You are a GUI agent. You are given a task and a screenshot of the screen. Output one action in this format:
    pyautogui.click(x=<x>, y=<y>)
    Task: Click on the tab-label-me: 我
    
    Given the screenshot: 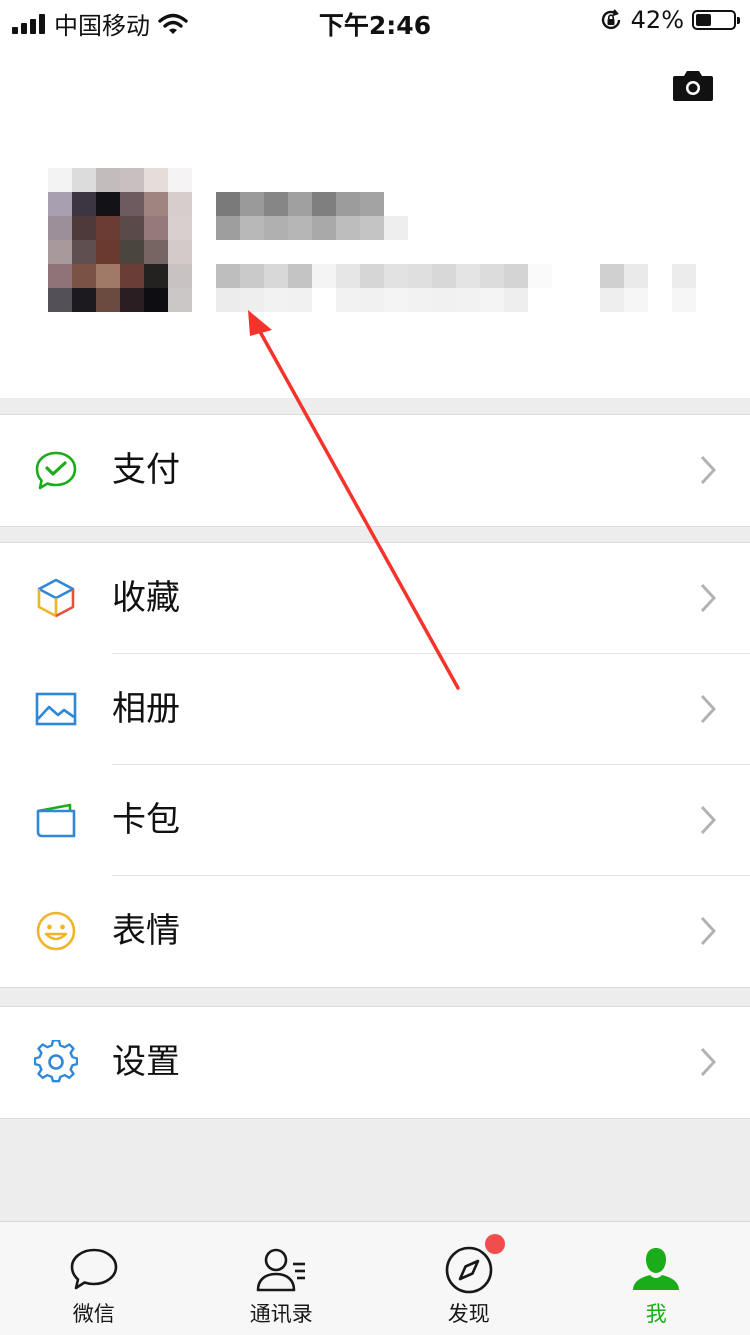 What is the action you would take?
    pyautogui.click(x=656, y=1313)
    